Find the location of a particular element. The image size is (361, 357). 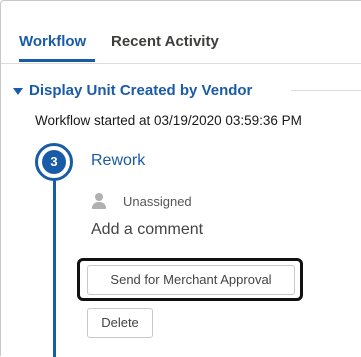

step-number-badge: 3 is located at coordinates (54, 162).